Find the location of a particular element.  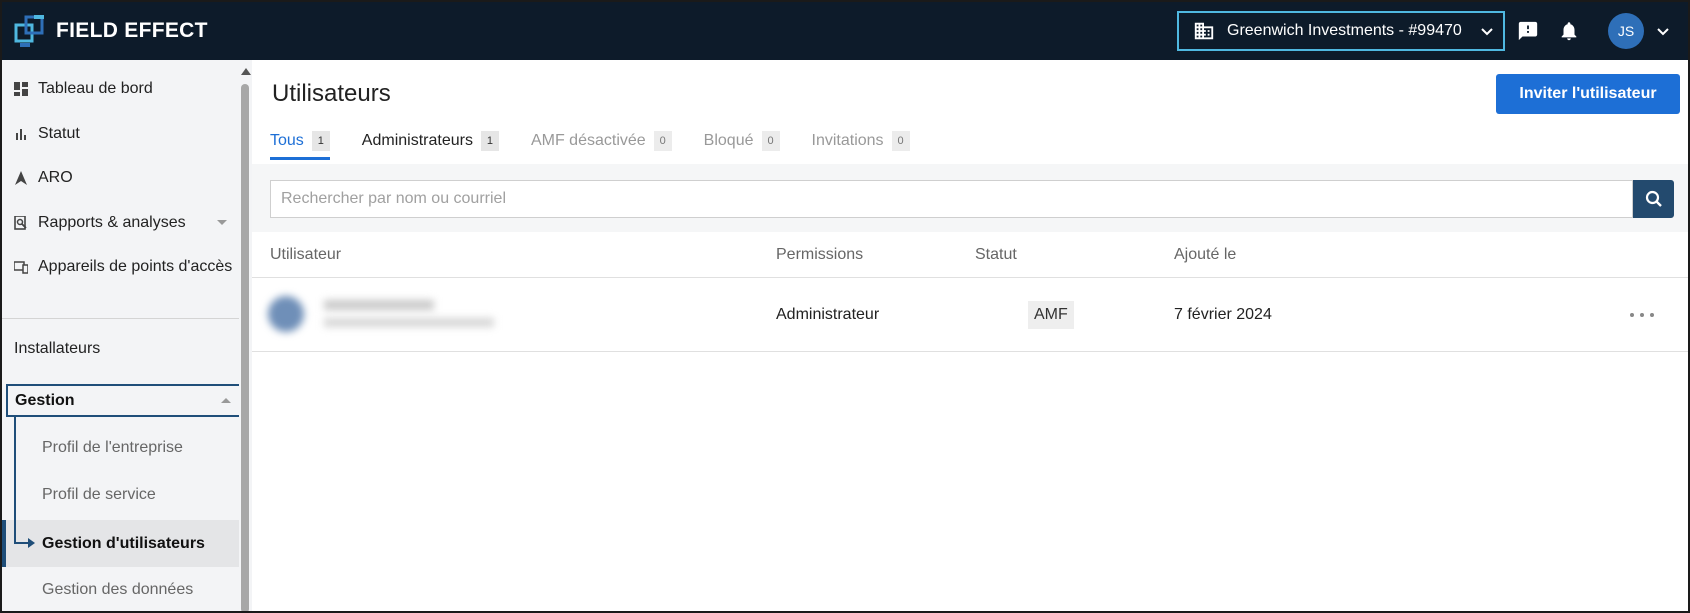

sidebar-item-company-profile: Profil de l'entreprise is located at coordinates (120, 448).